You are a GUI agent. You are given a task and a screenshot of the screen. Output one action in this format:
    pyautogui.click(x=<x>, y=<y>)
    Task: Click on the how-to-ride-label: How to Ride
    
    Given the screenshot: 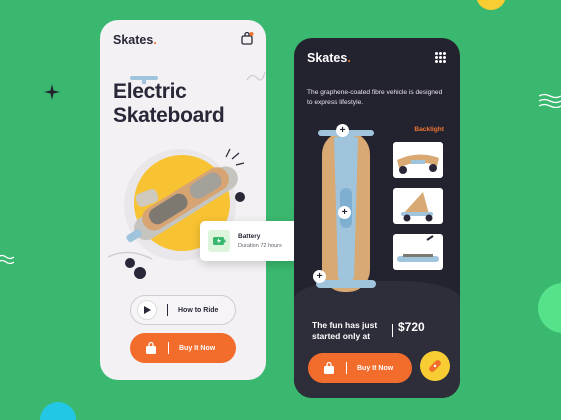 What is the action you would take?
    pyautogui.click(x=198, y=310)
    